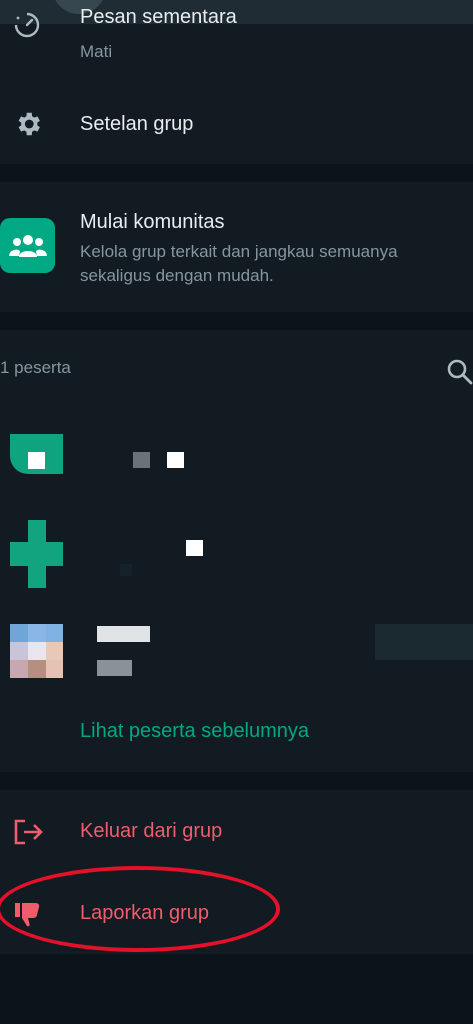 The image size is (473, 1024). I want to click on start-community-title: Mulai komunitas, so click(152, 222).